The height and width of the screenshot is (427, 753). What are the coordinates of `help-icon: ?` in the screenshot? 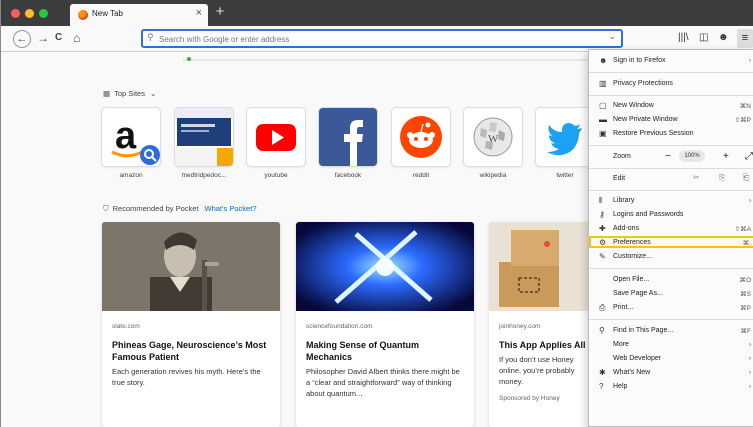 It's located at (601, 386).